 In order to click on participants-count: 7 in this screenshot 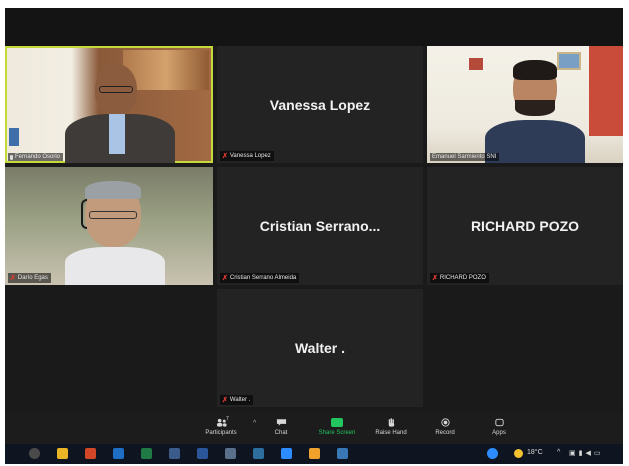, I will do `click(227, 419)`.